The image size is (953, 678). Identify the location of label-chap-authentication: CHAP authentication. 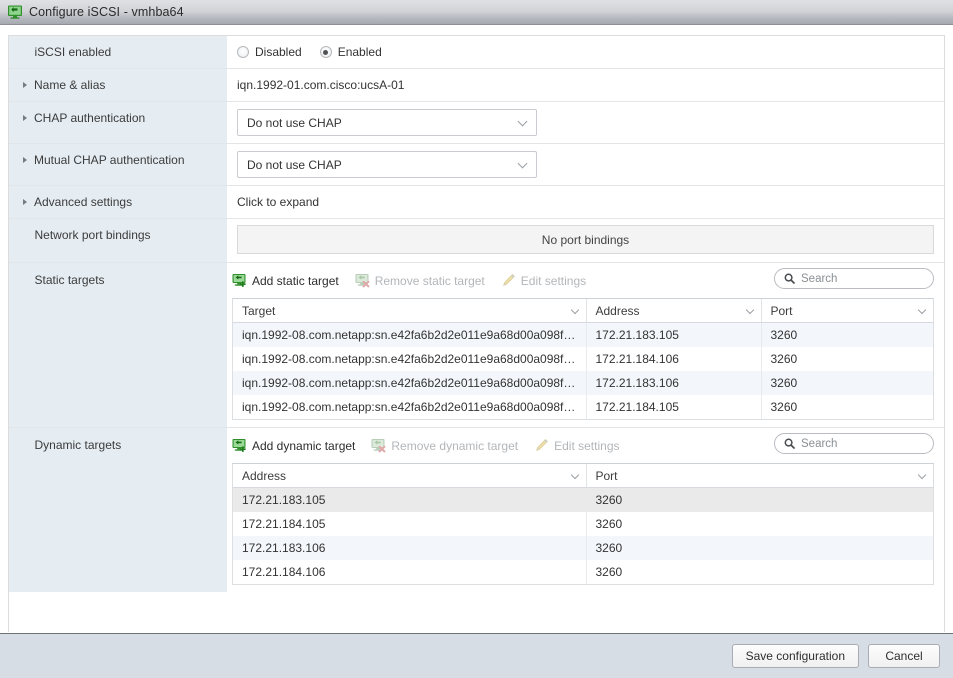
(118, 122).